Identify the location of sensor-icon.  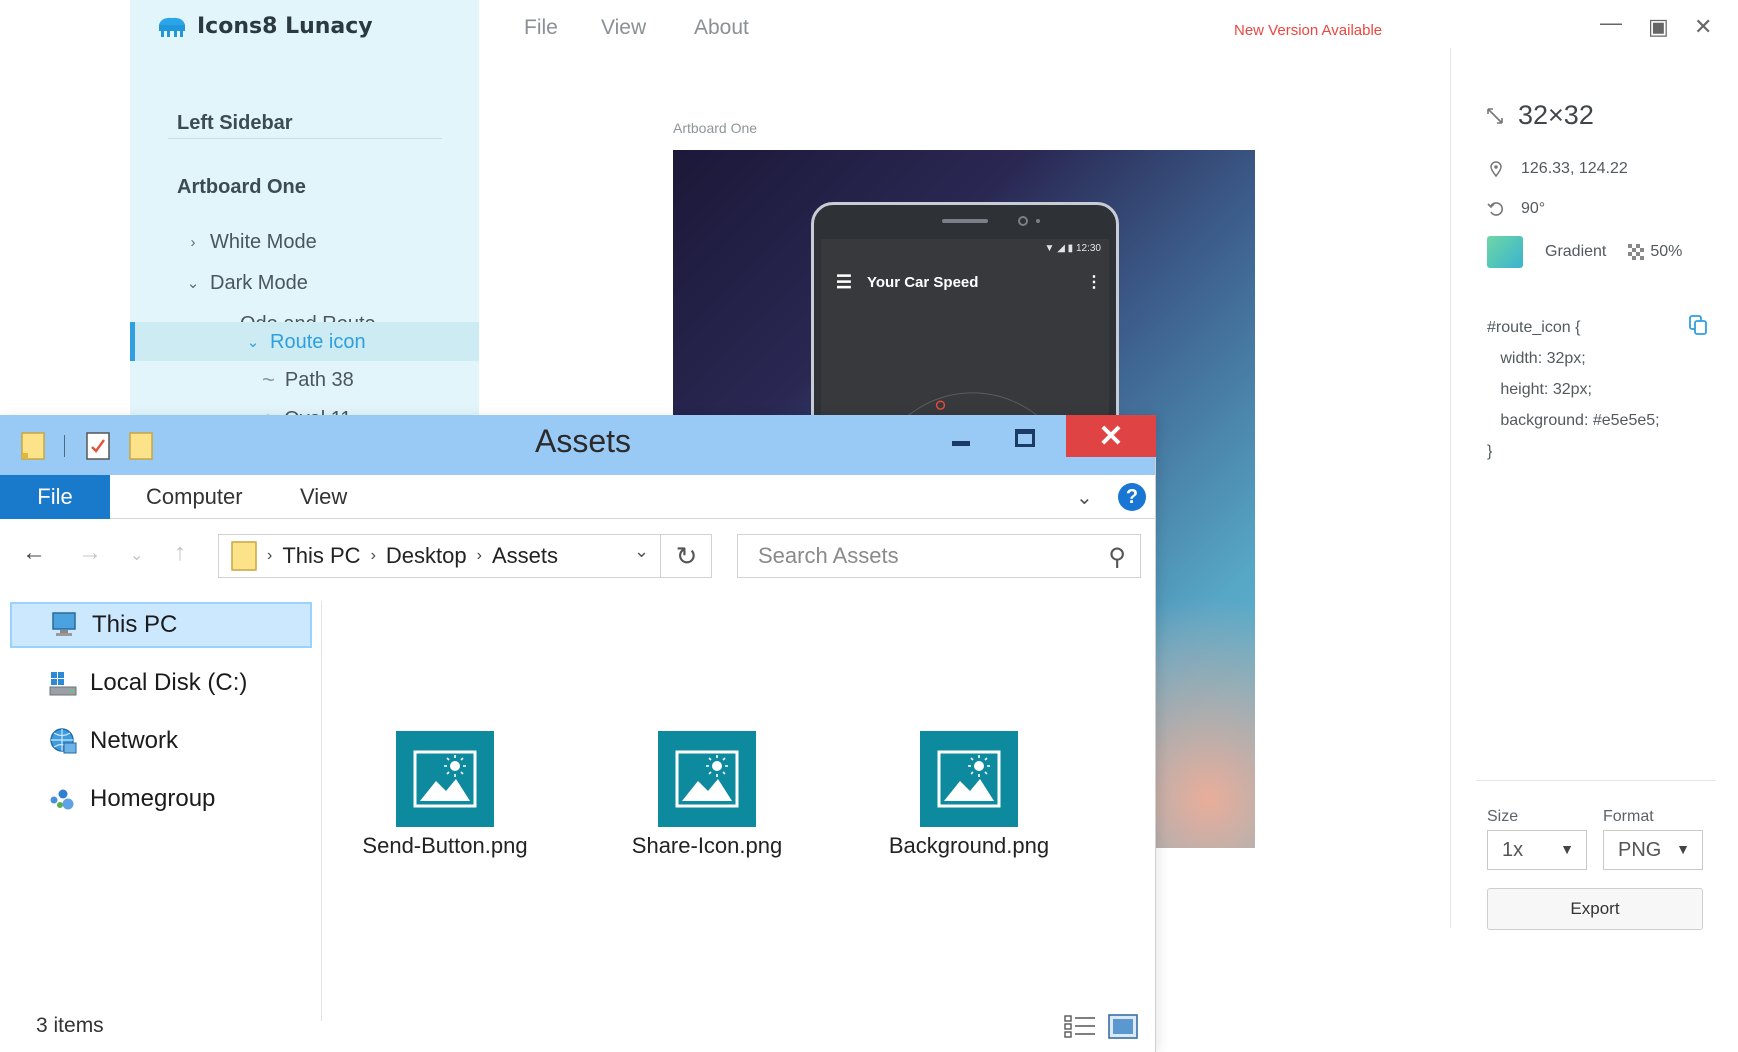
(1038, 221).